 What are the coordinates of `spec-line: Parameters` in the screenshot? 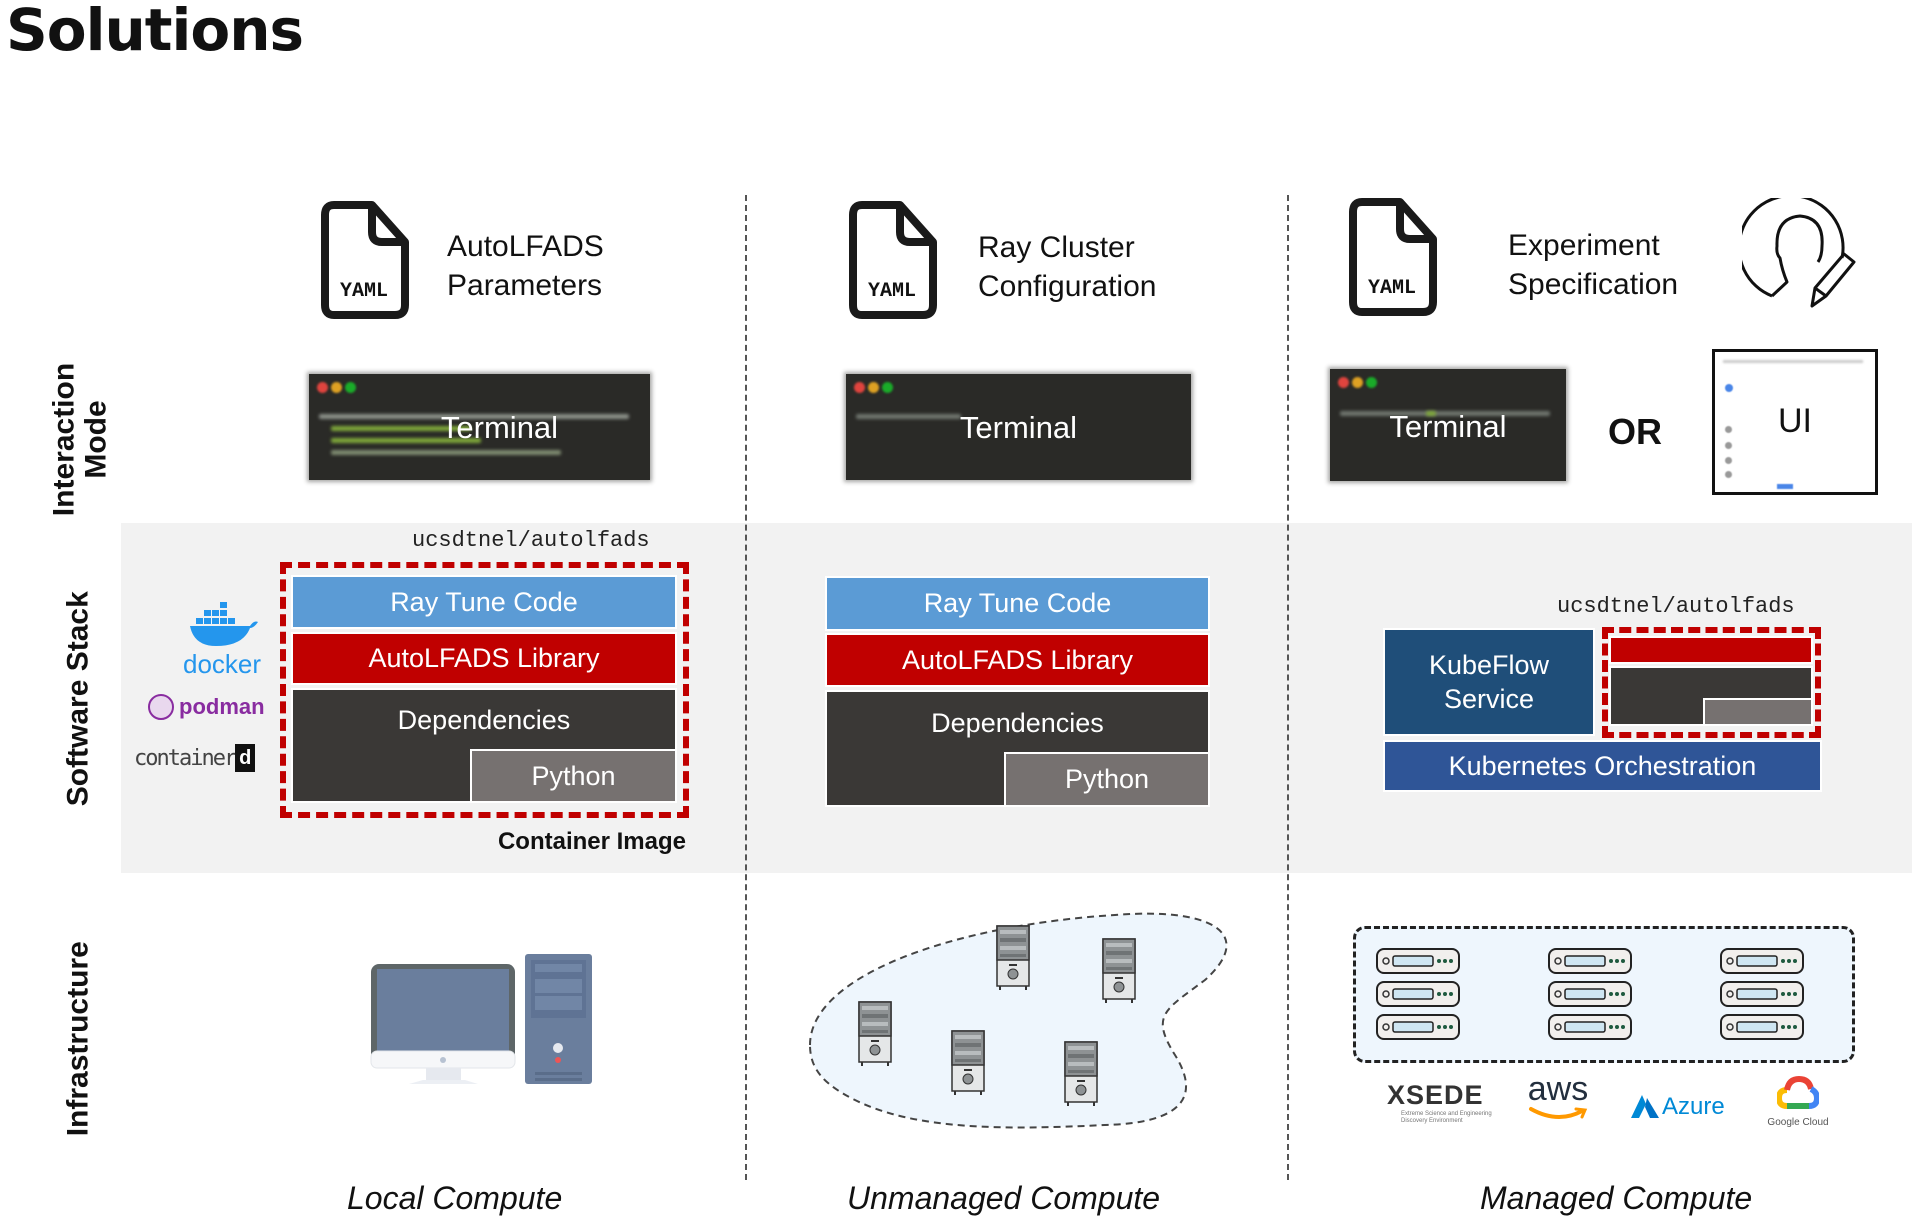 It's located at (525, 285).